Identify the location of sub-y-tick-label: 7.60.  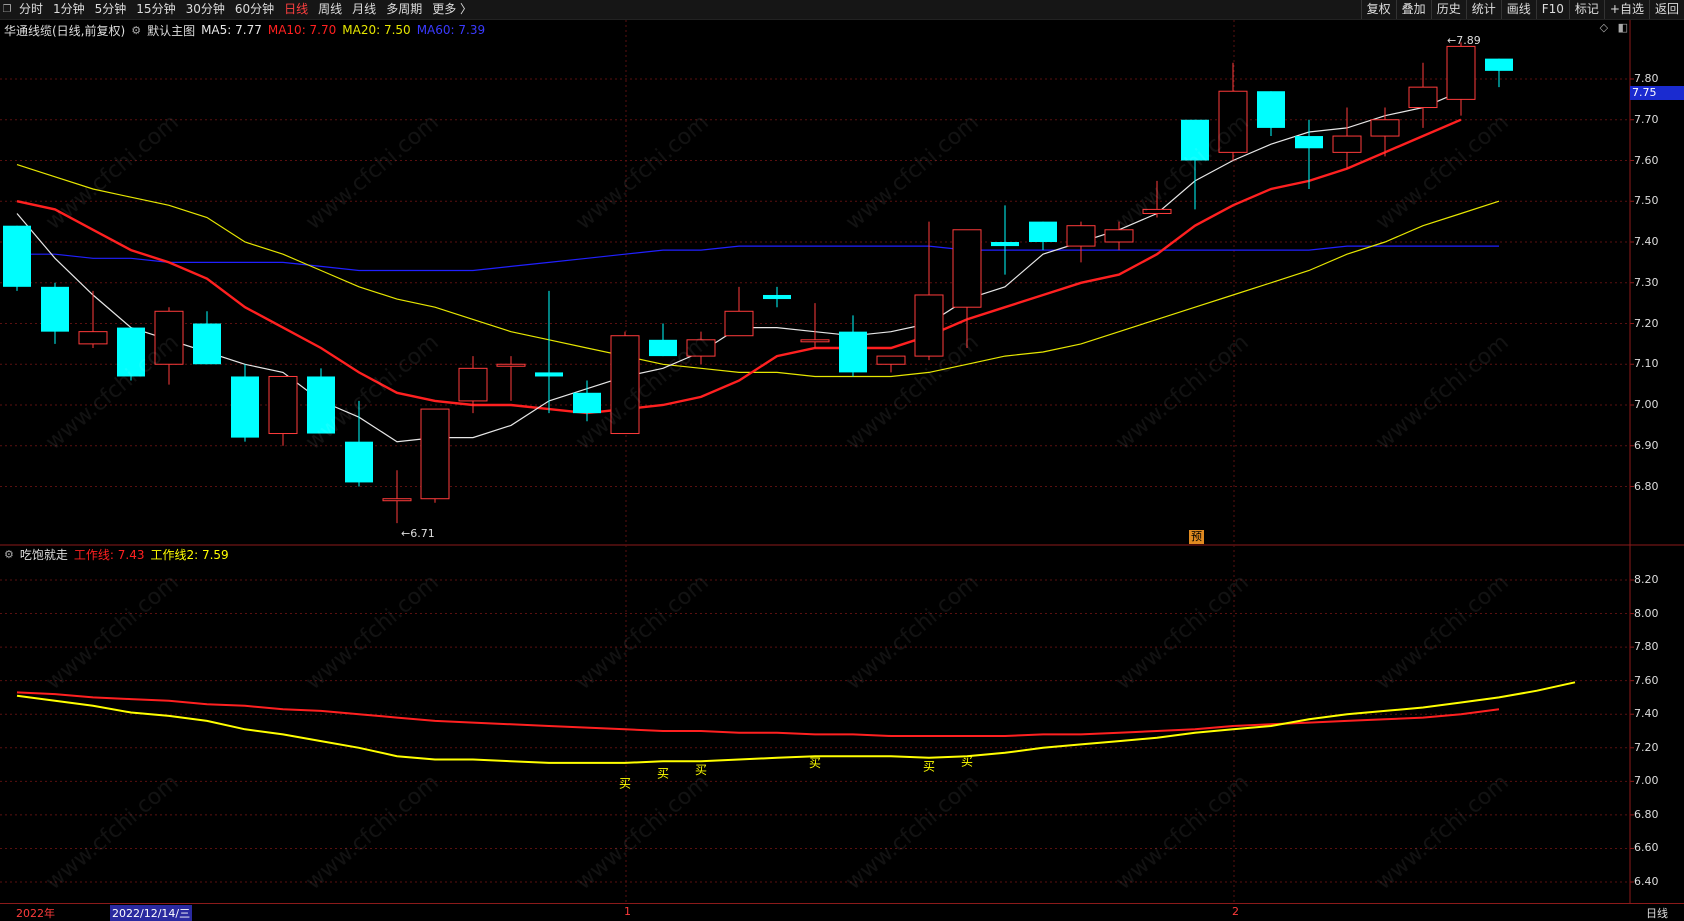
(1646, 680).